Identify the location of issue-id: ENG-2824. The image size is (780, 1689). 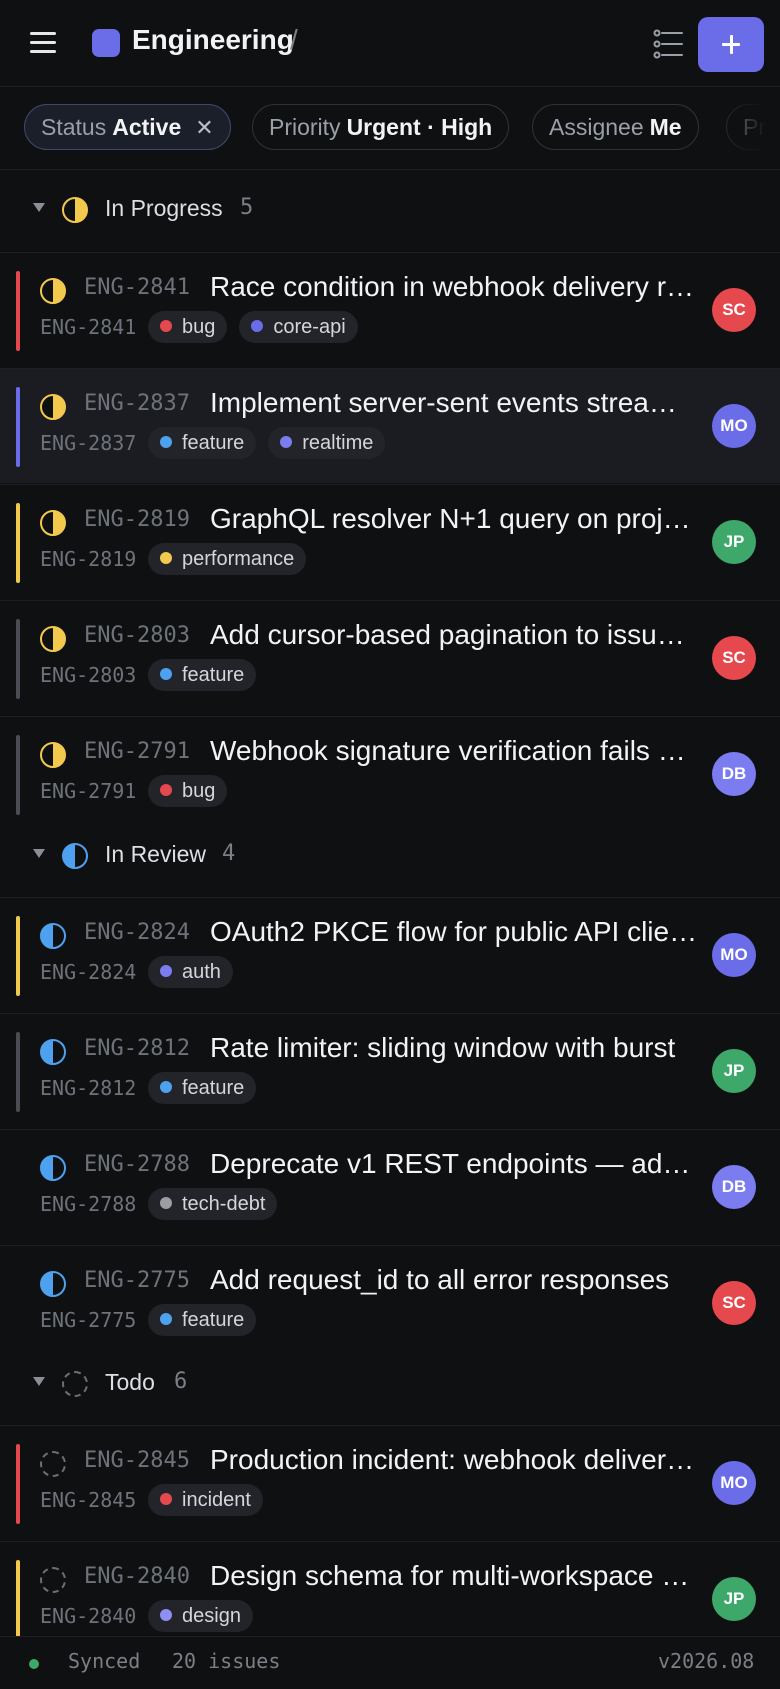
(137, 932).